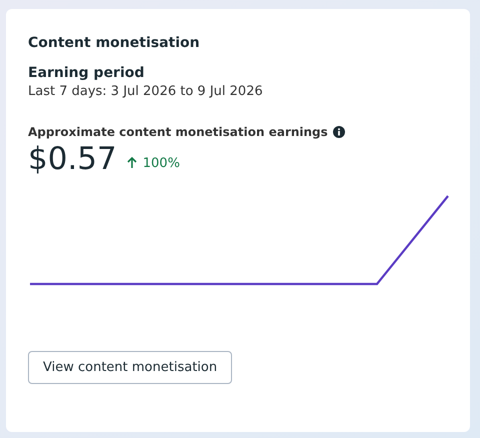  Describe the element at coordinates (72, 159) in the screenshot. I see `earnings-value: $0.57` at that location.